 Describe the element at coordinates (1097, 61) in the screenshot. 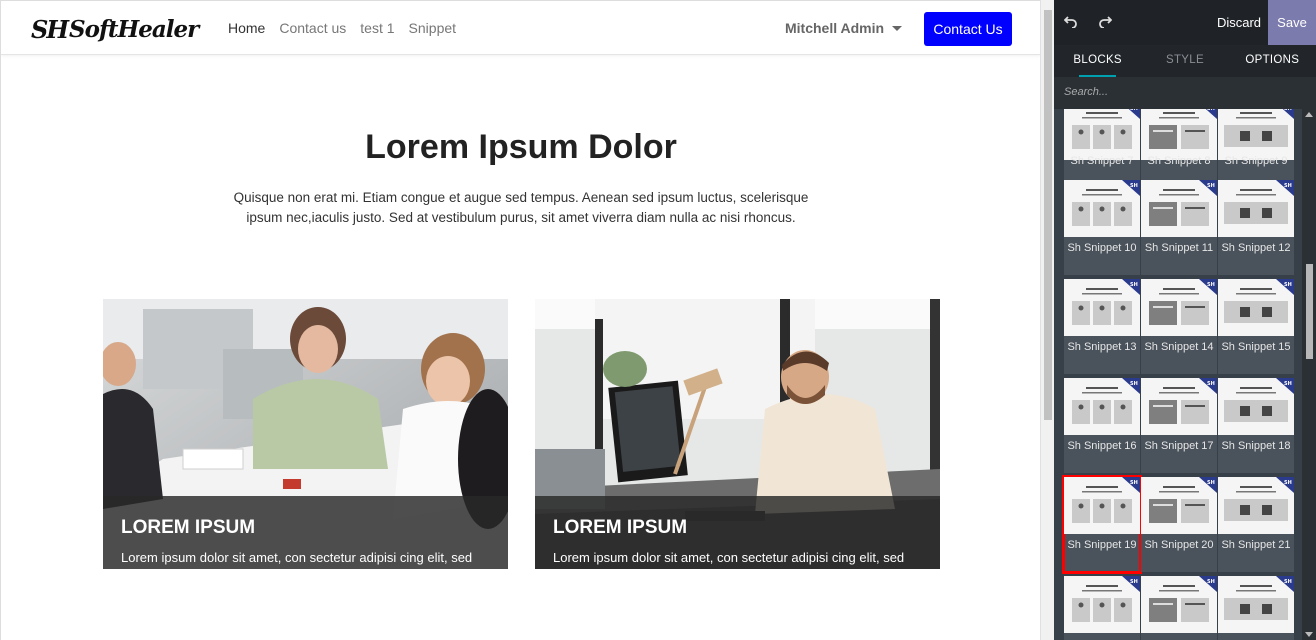

I see `tab-blocks: BLOCKS` at that location.